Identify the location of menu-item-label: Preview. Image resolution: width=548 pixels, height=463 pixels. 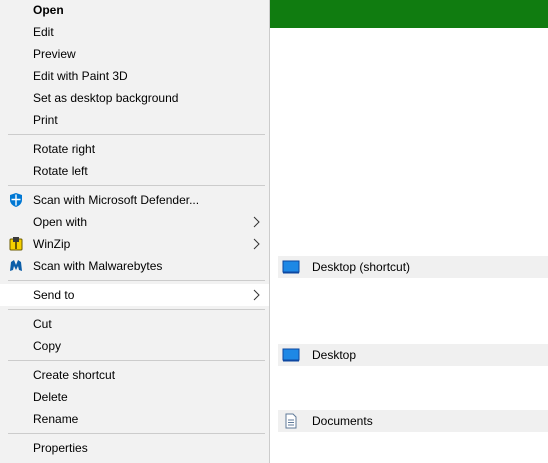
(54, 54).